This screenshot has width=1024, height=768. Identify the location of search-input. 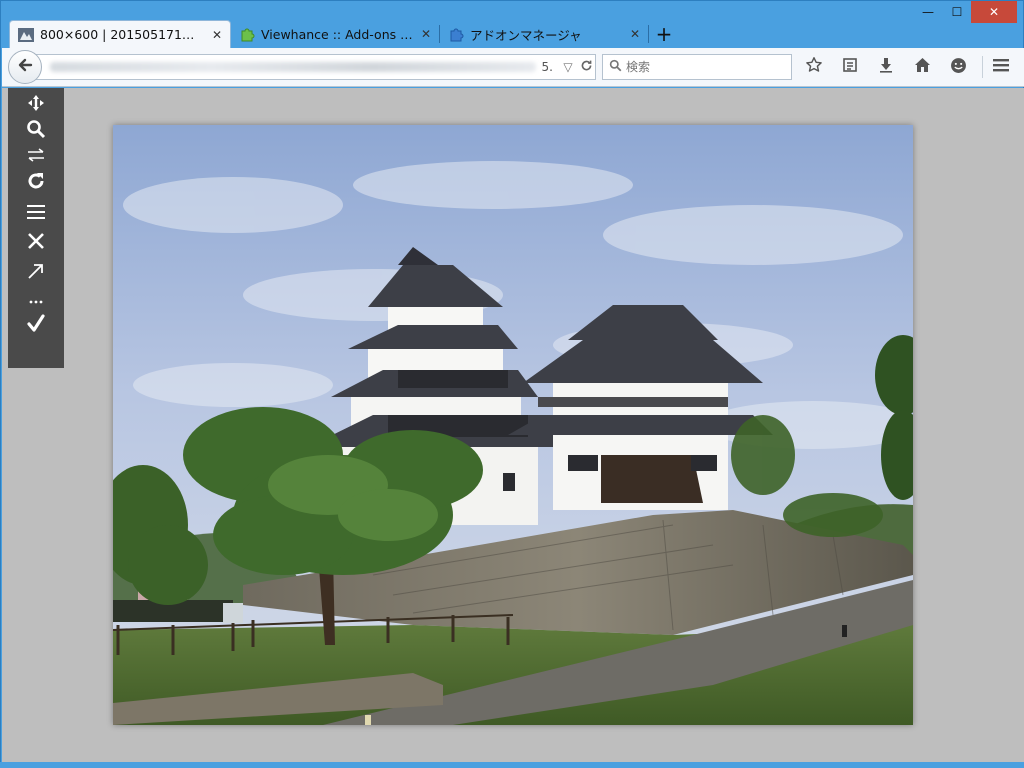
(701, 67).